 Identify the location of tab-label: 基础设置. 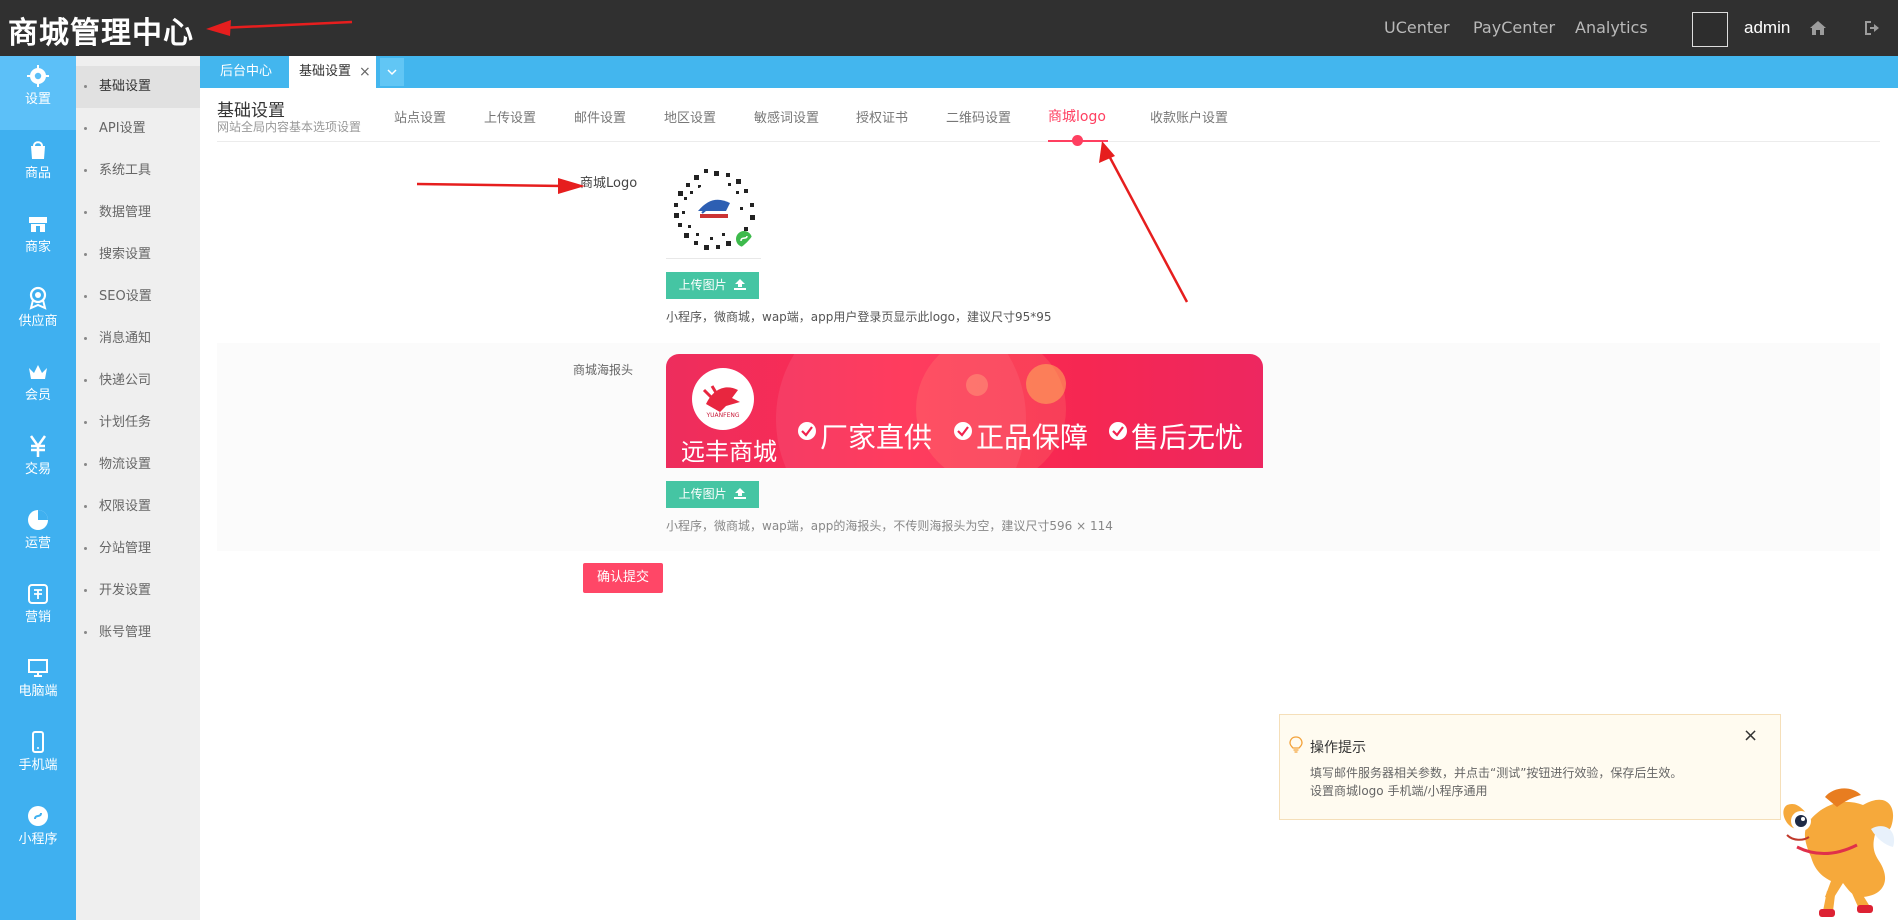
(325, 71).